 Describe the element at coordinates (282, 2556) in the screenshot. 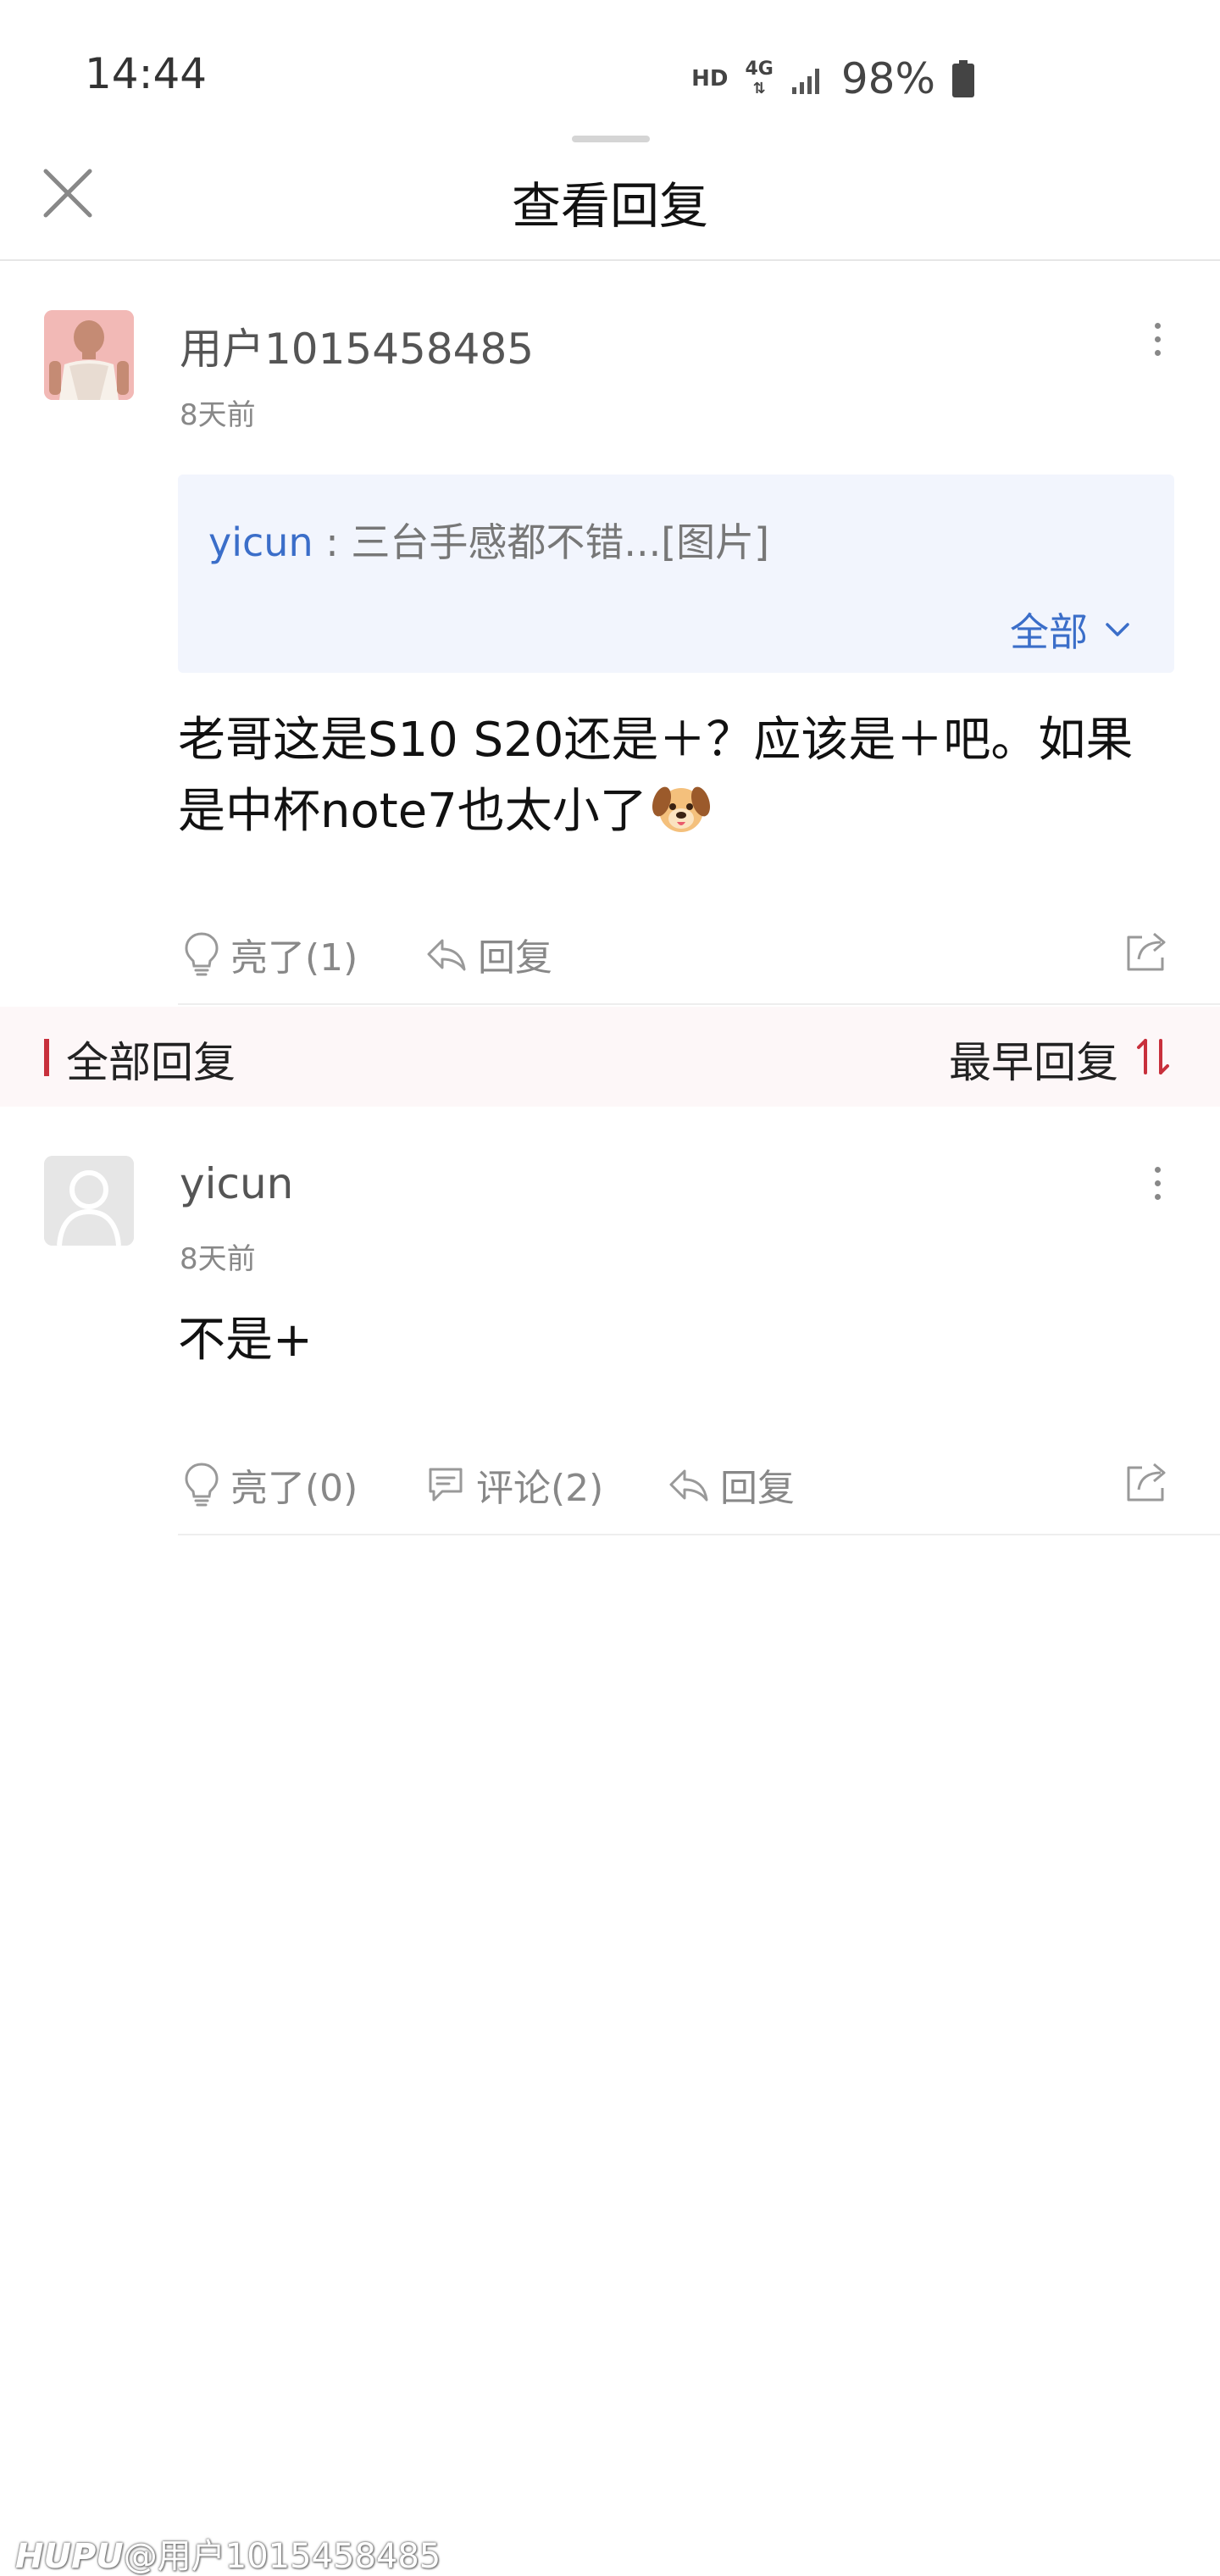

I see `watermark-handle: @用户1015458485` at that location.